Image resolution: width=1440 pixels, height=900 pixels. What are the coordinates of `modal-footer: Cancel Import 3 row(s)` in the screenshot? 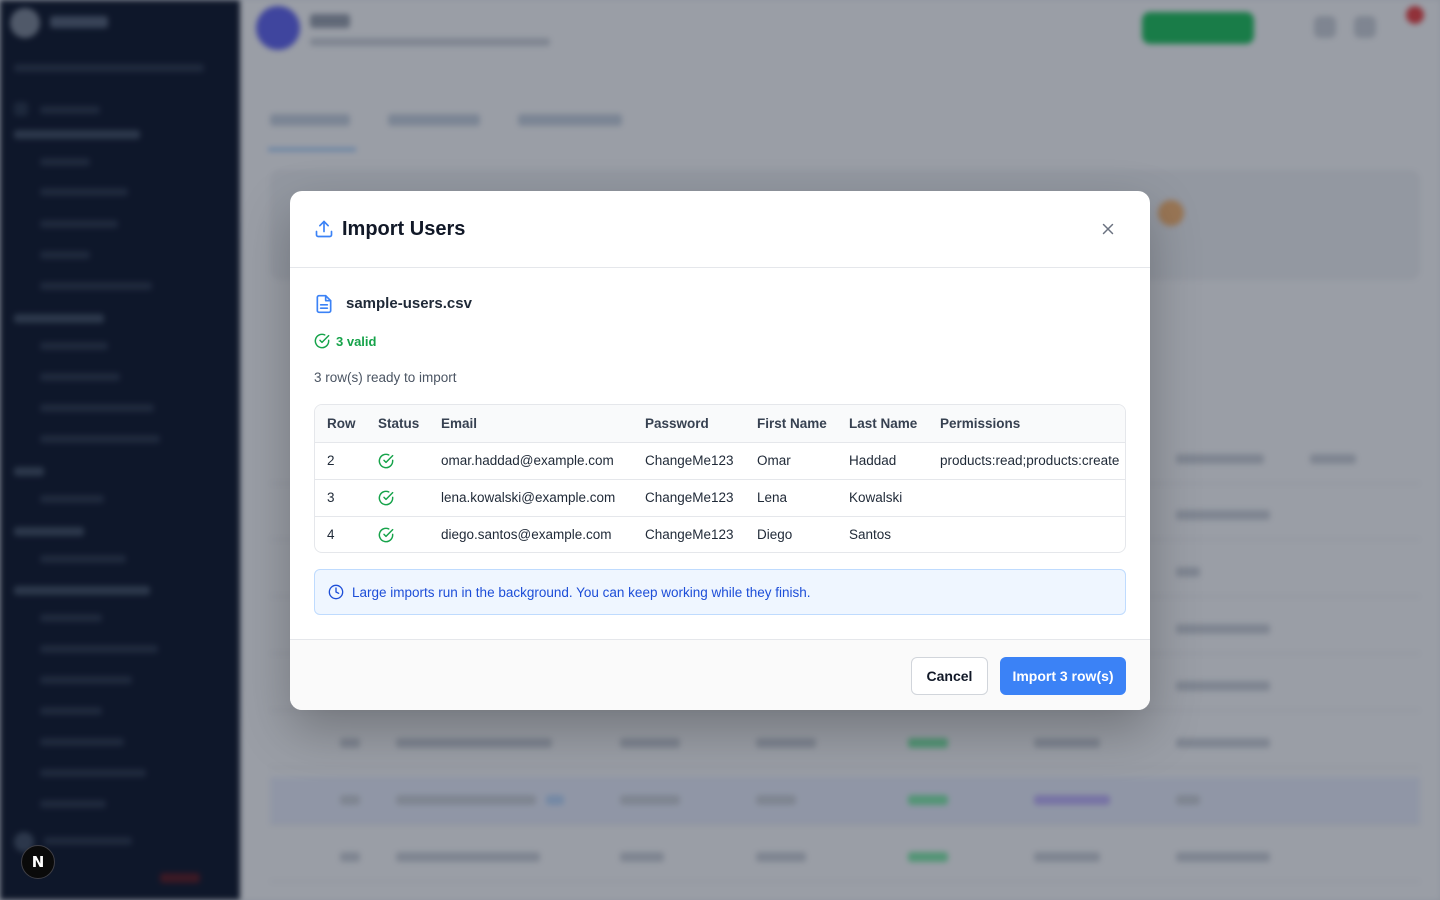 It's located at (720, 674).